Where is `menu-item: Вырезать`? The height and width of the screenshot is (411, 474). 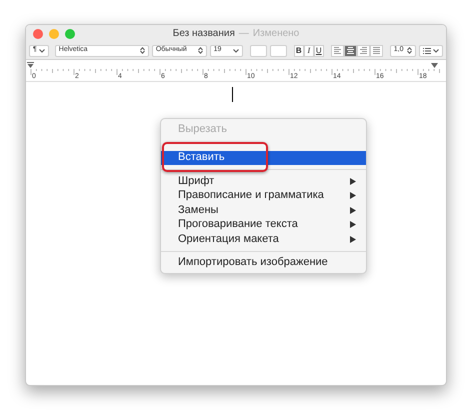 menu-item: Вырезать is located at coordinates (202, 129).